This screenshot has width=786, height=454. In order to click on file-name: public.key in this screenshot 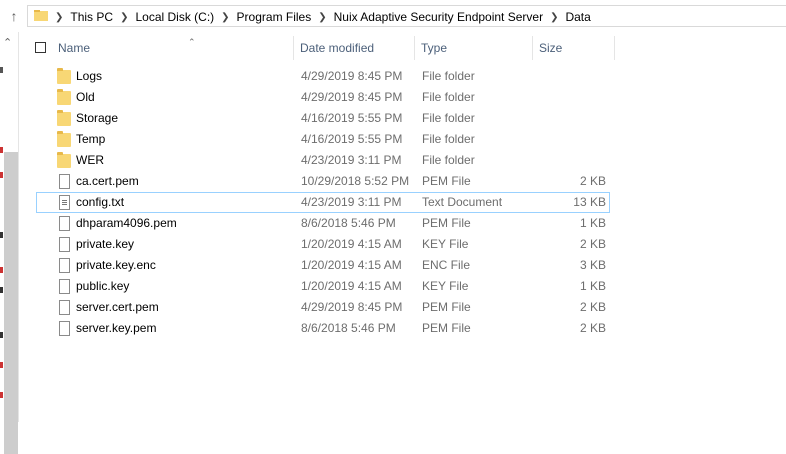, I will do `click(103, 286)`.